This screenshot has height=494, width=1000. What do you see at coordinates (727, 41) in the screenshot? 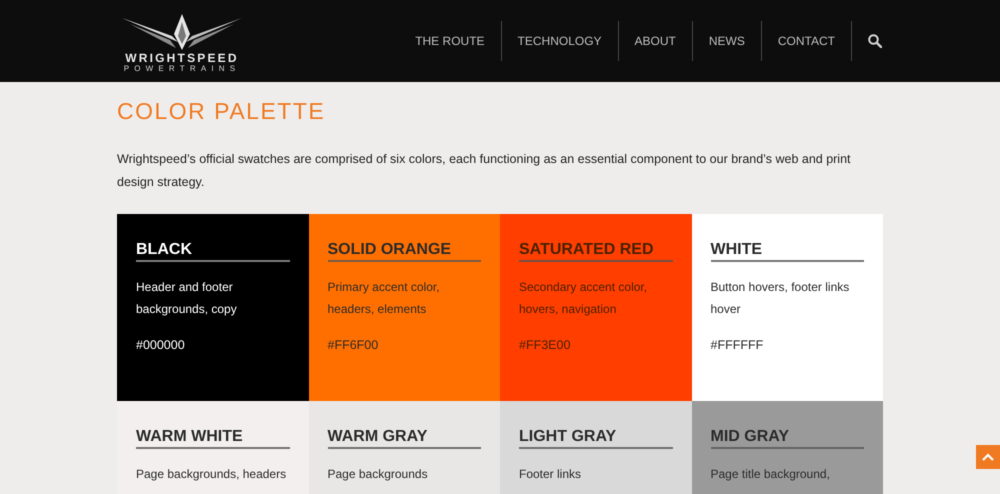
I see `nav-link: NEWS` at bounding box center [727, 41].